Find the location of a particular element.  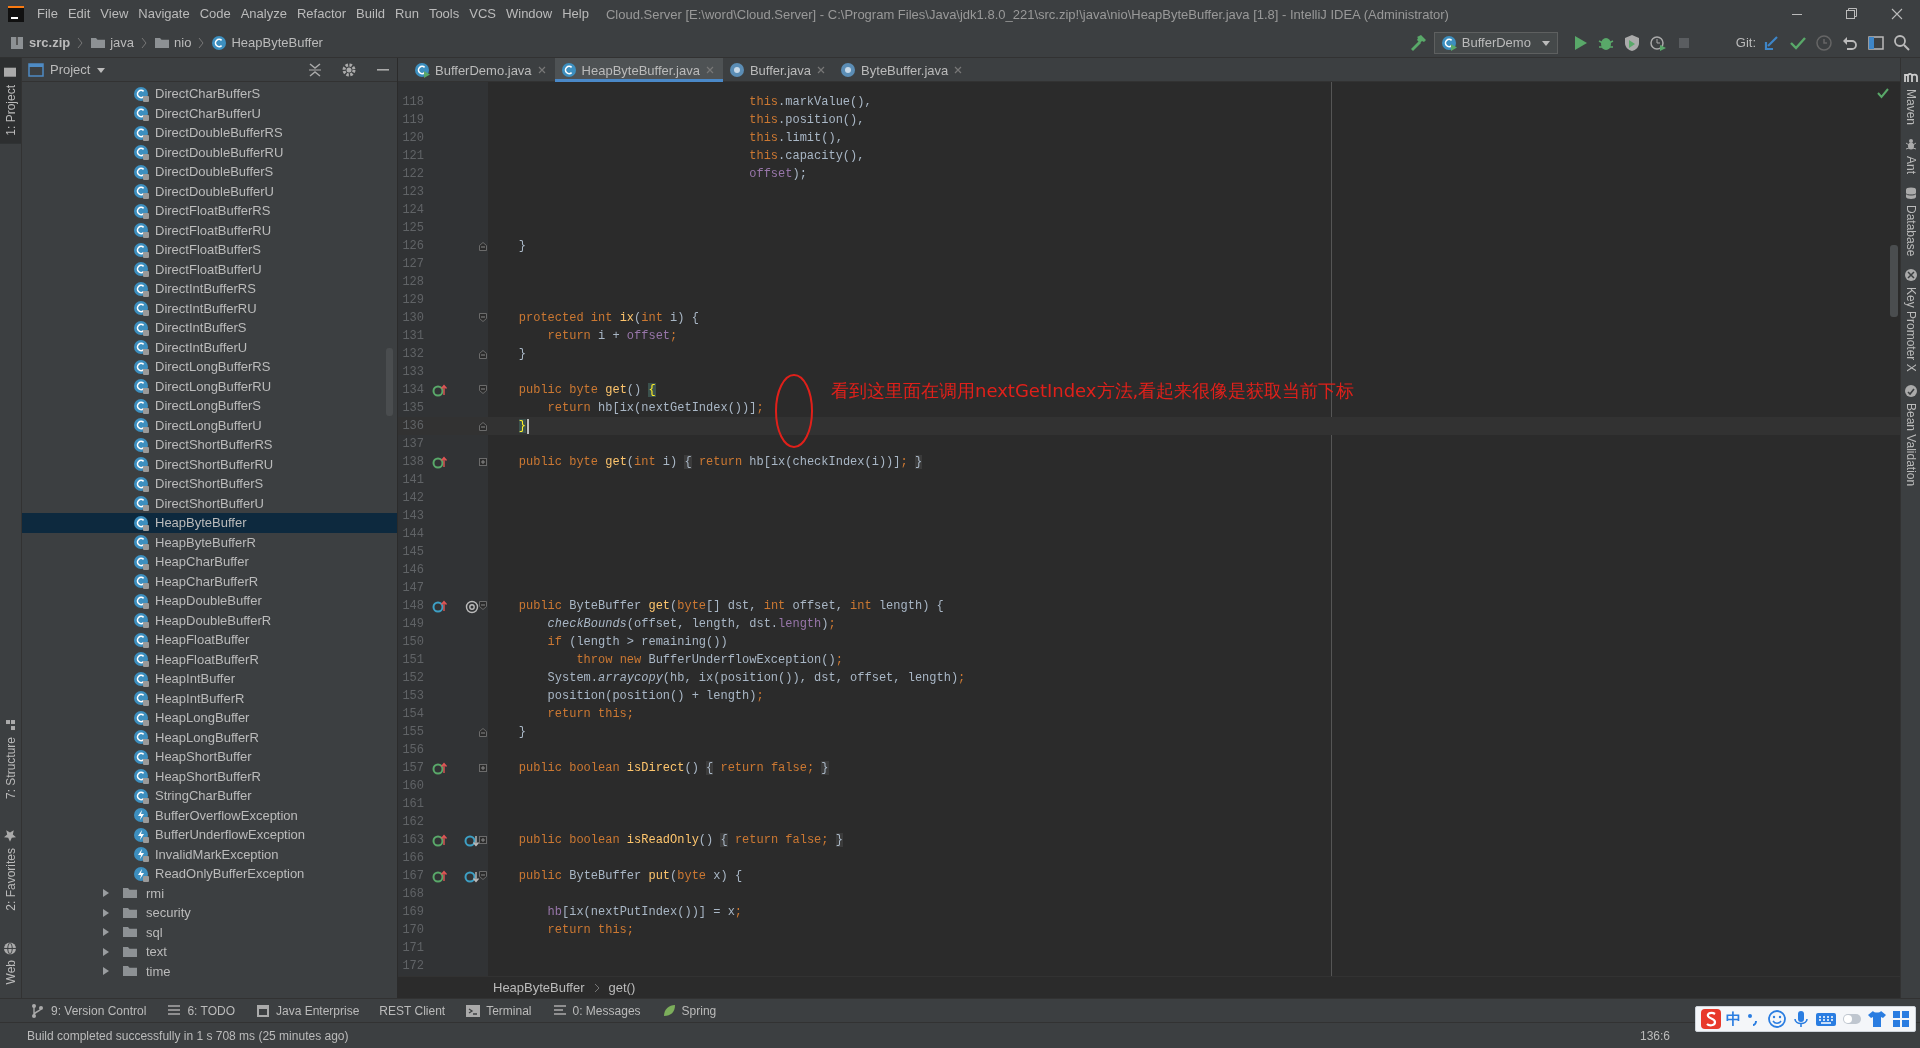

tree-item: DirectCharBufferS is located at coordinates (209, 94).